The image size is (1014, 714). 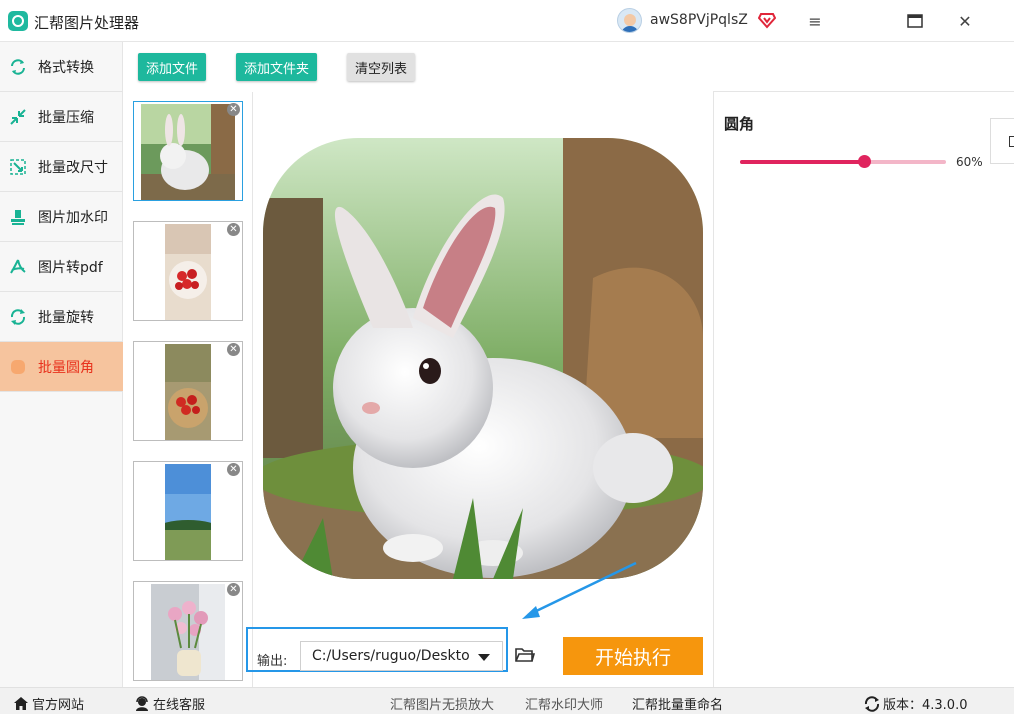 What do you see at coordinates (925, 705) in the screenshot?
I see `version-label: 版本：4.3.0.0` at bounding box center [925, 705].